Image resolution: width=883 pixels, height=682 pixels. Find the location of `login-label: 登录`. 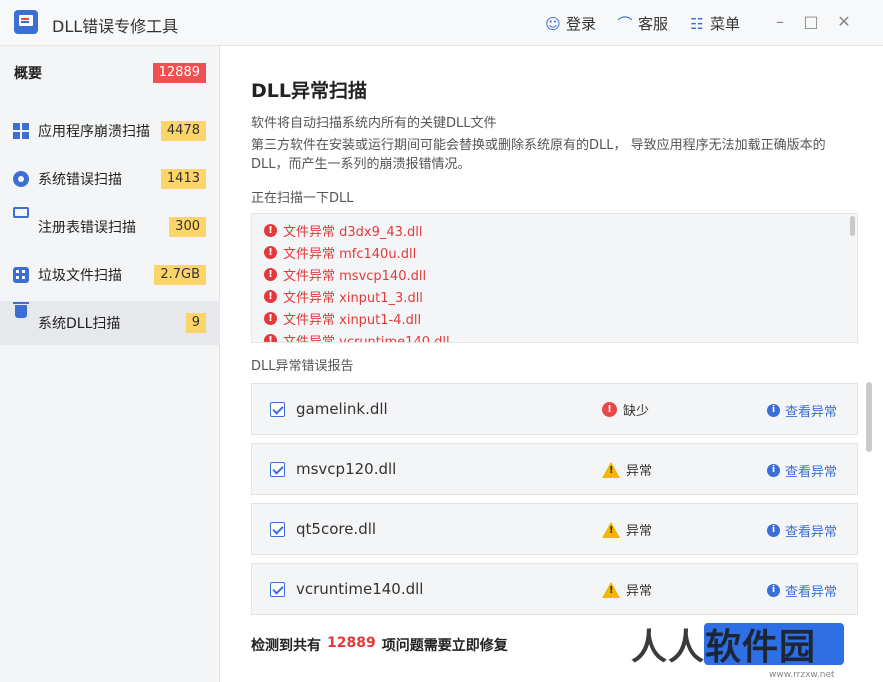

login-label: 登录 is located at coordinates (581, 24).